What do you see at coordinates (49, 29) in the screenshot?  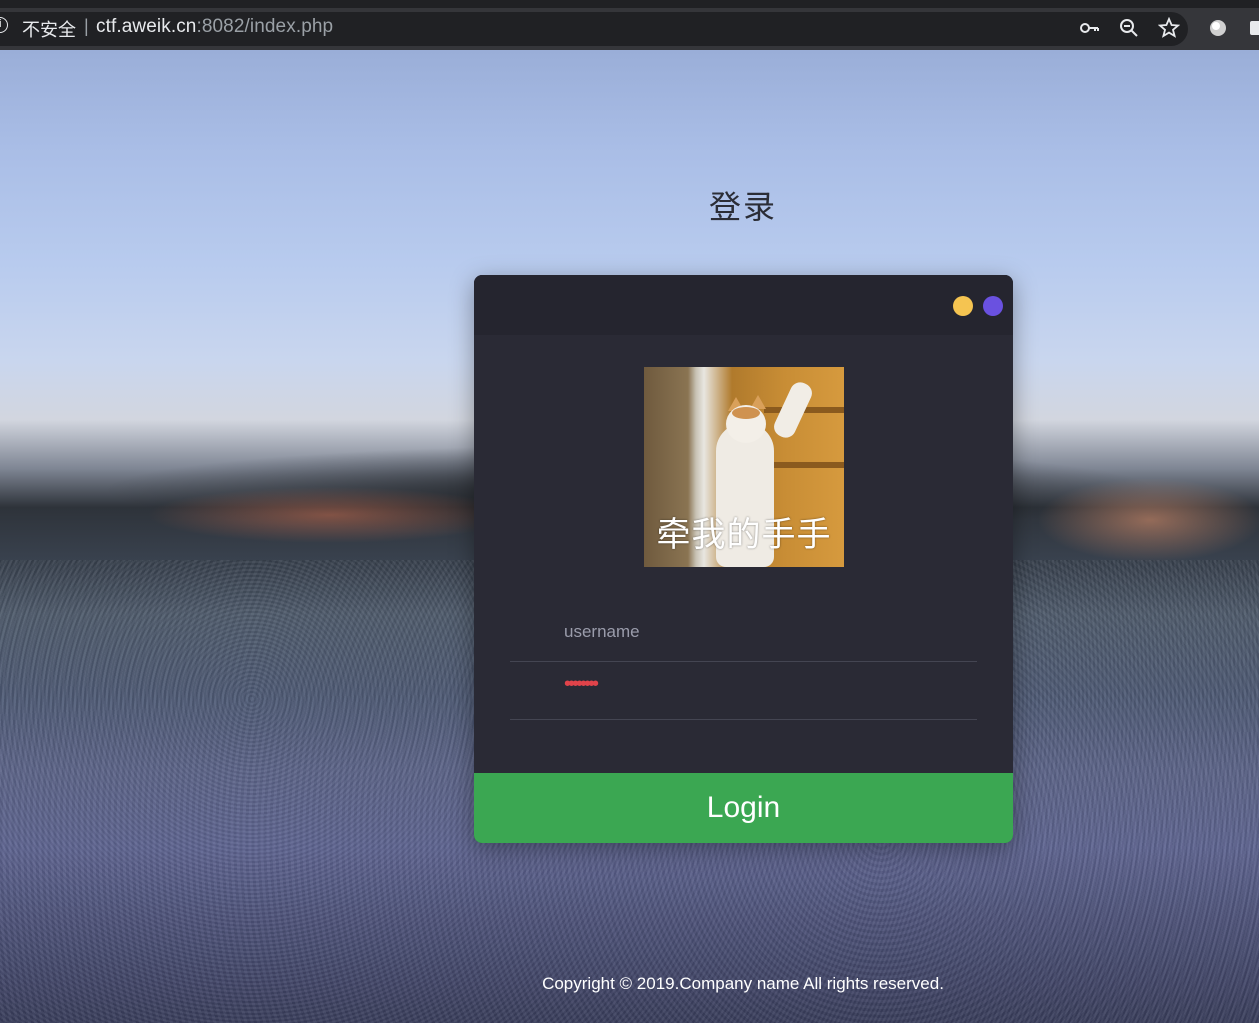 I see `security-label: 不安全` at bounding box center [49, 29].